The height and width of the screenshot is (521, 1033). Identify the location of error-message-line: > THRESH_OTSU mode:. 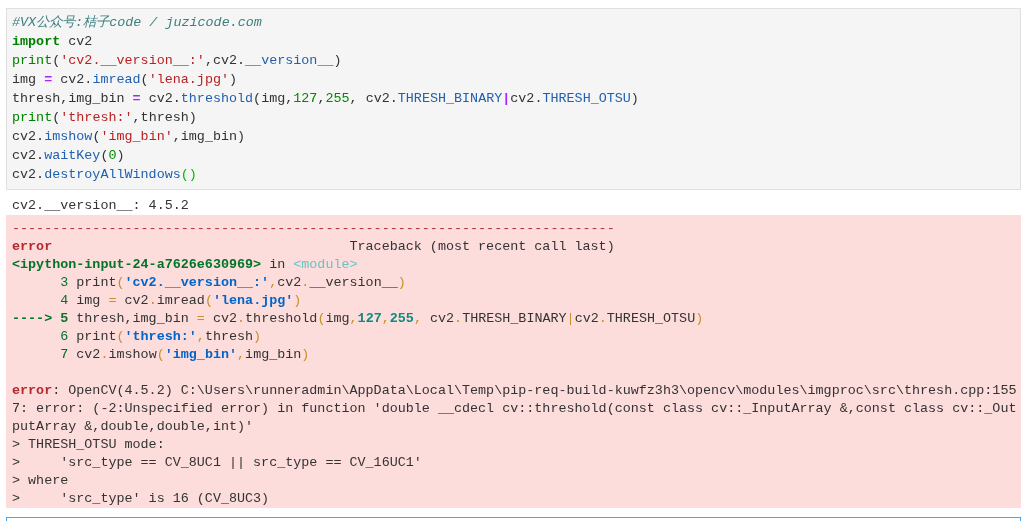
(89, 445).